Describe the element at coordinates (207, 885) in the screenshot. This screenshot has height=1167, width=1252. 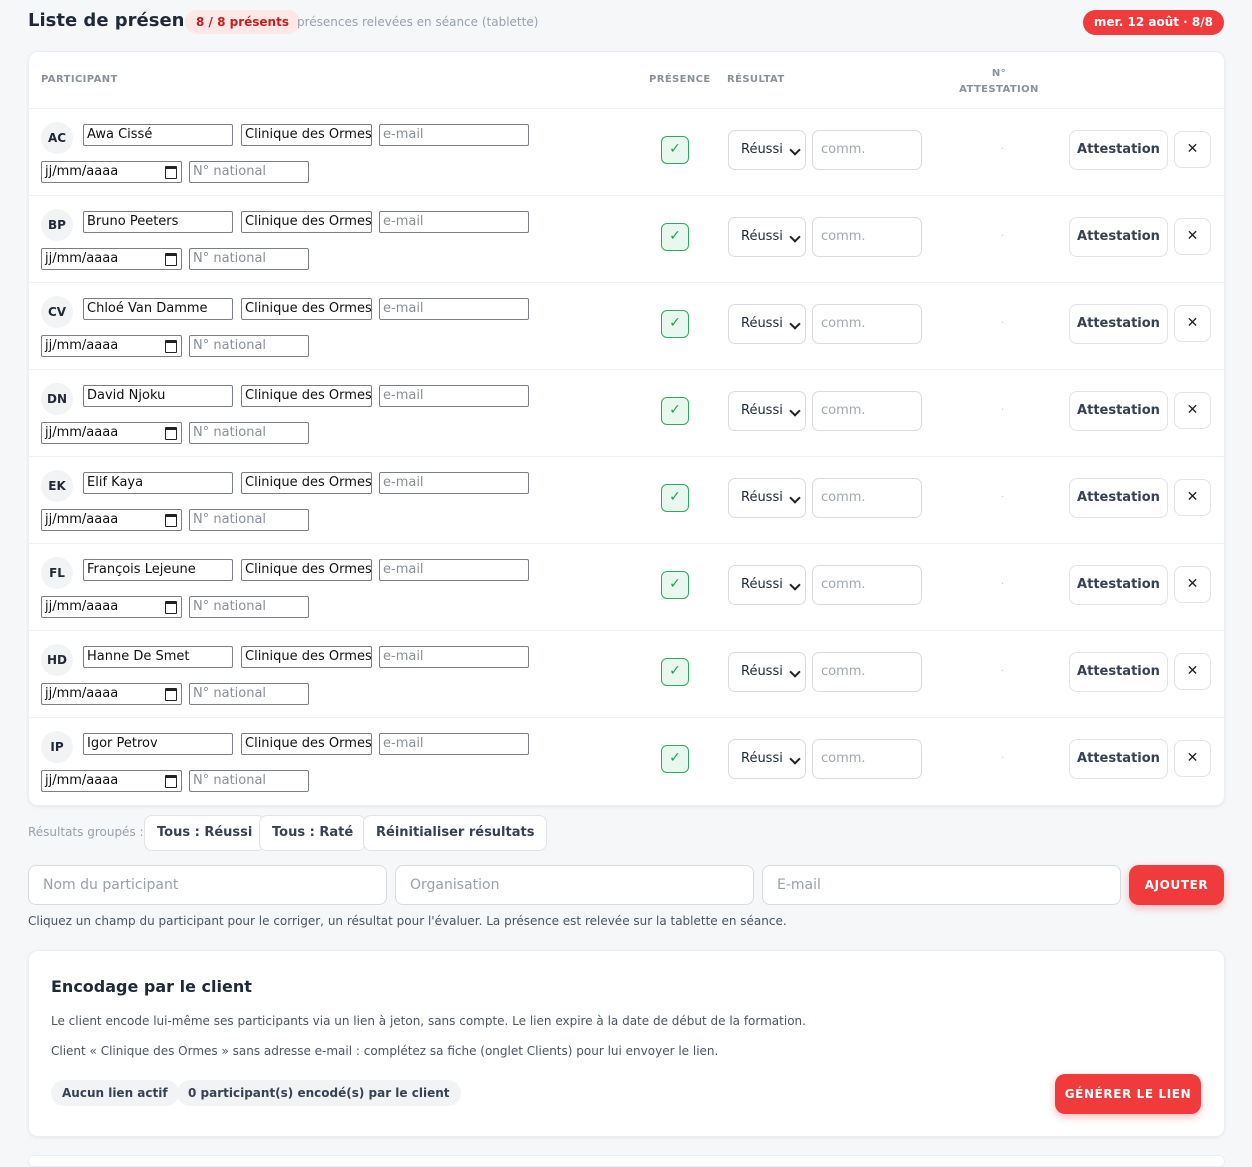
I see `participant-name-input: Nom du participant` at that location.